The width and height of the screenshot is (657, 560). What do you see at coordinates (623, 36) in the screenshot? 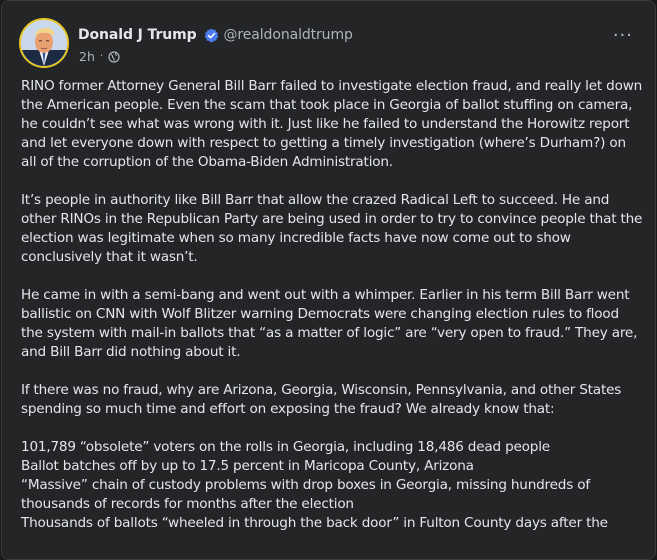
I see `more-options-icon: ···` at bounding box center [623, 36].